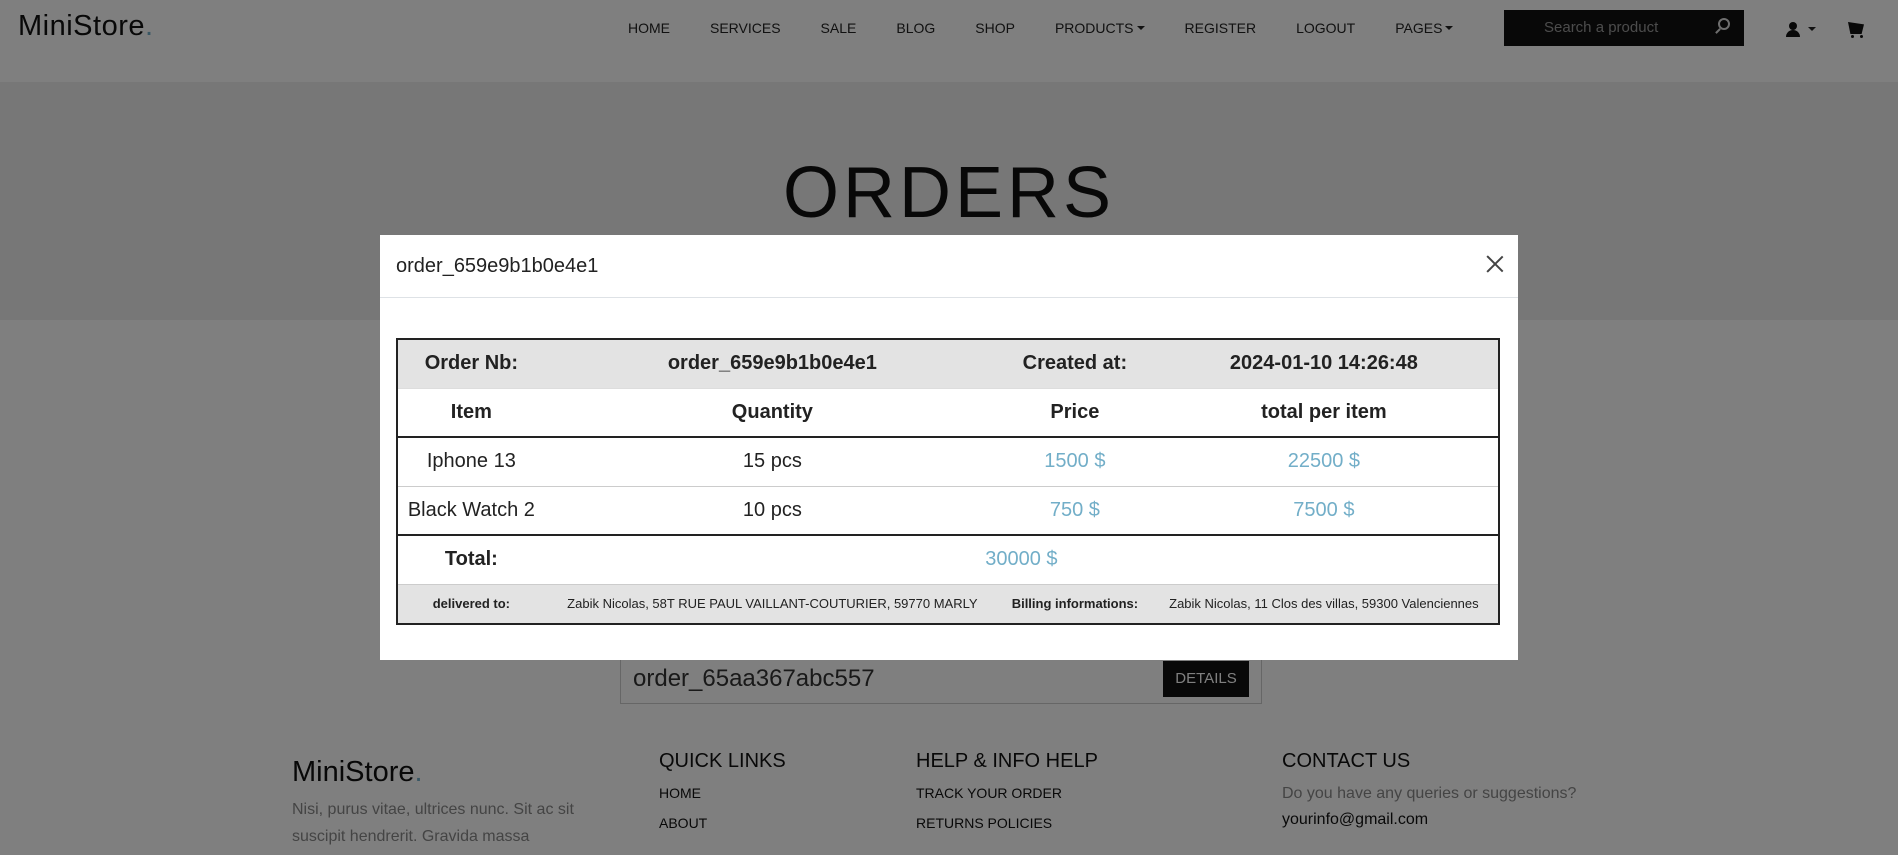  Describe the element at coordinates (1495, 264) in the screenshot. I see `close-icon` at that location.